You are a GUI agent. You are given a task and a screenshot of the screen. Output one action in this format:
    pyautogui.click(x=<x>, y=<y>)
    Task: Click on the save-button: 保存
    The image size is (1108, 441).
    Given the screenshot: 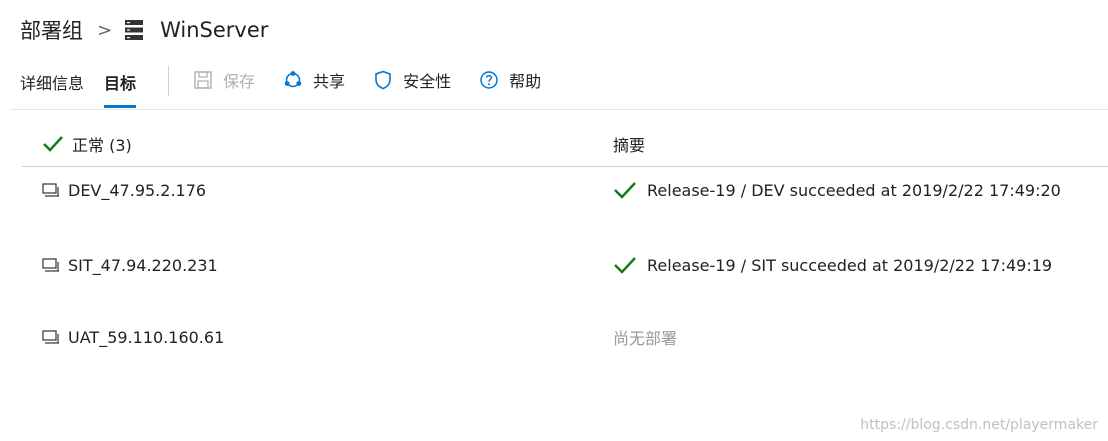 What is the action you would take?
    pyautogui.click(x=224, y=80)
    